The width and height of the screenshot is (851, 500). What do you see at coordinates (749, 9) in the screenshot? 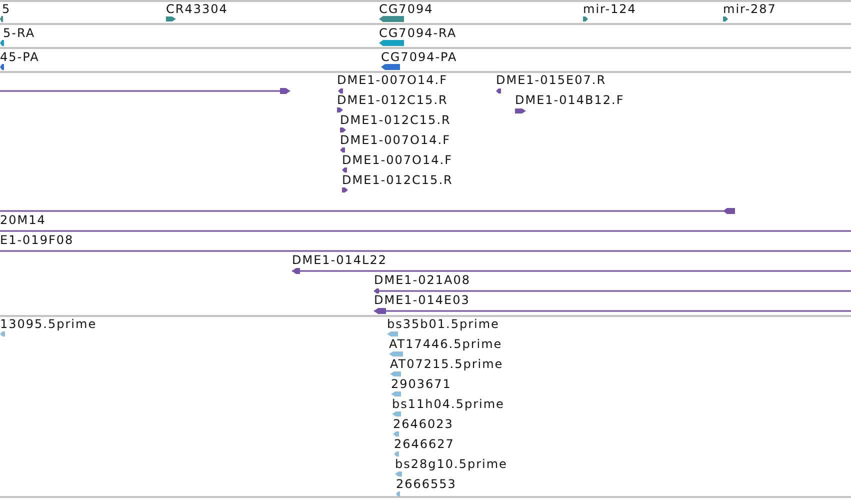
I see `feature-label: mir-287` at bounding box center [749, 9].